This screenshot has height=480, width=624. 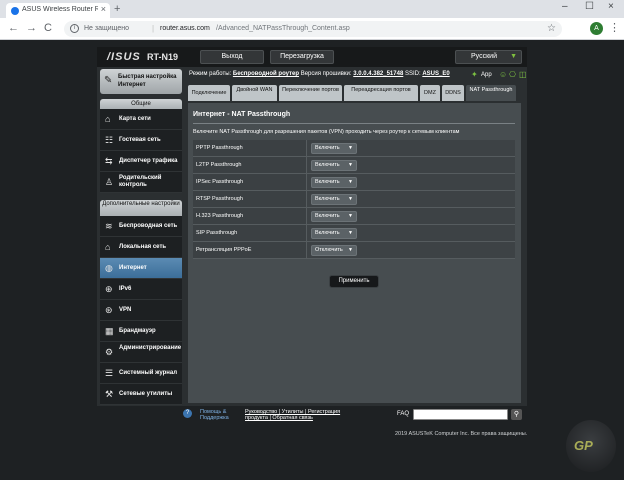 I want to click on wizard-icon: ✎, so click(x=108, y=80).